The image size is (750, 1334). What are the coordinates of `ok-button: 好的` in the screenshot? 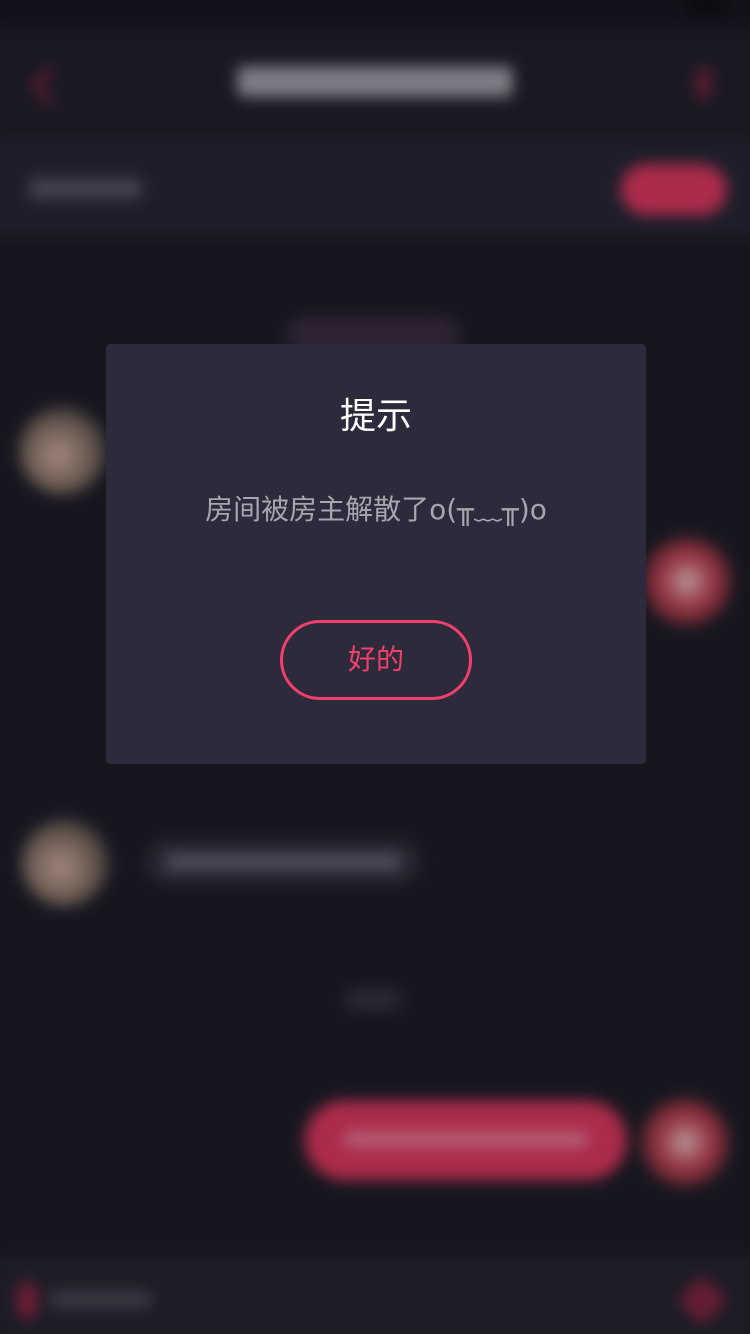 It's located at (376, 660).